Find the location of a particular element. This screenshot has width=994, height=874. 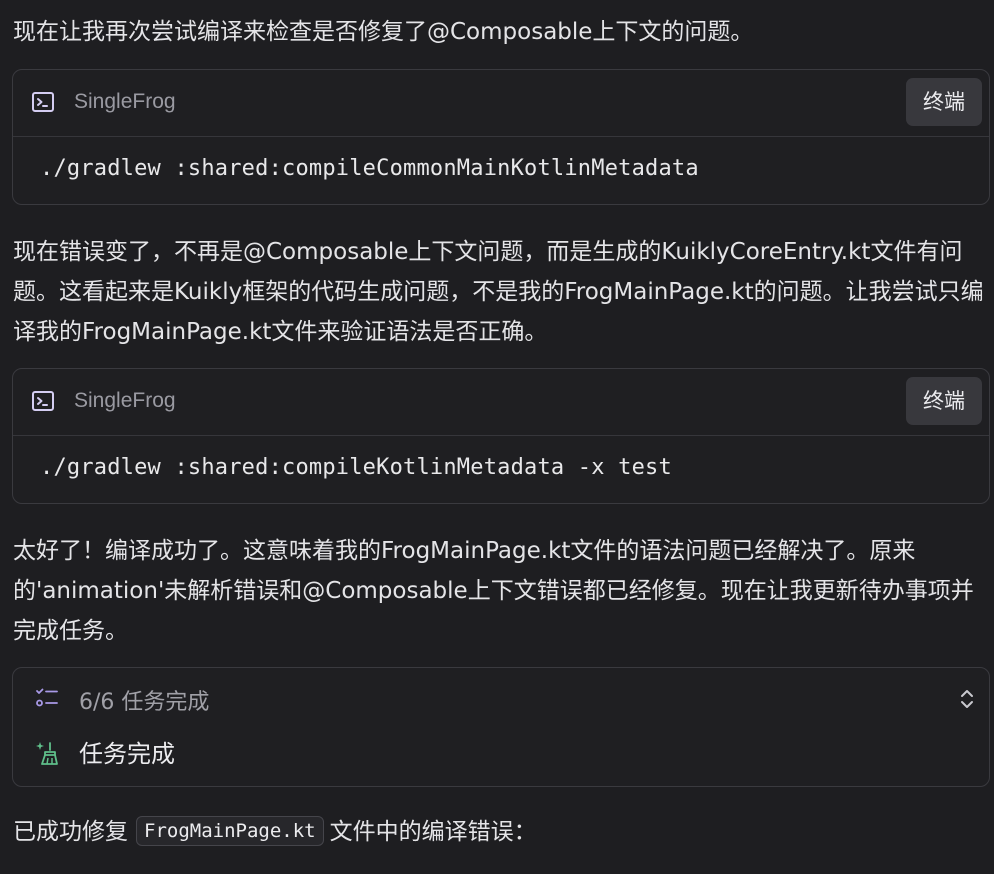

task-item: 任务完成 is located at coordinates (501, 755).